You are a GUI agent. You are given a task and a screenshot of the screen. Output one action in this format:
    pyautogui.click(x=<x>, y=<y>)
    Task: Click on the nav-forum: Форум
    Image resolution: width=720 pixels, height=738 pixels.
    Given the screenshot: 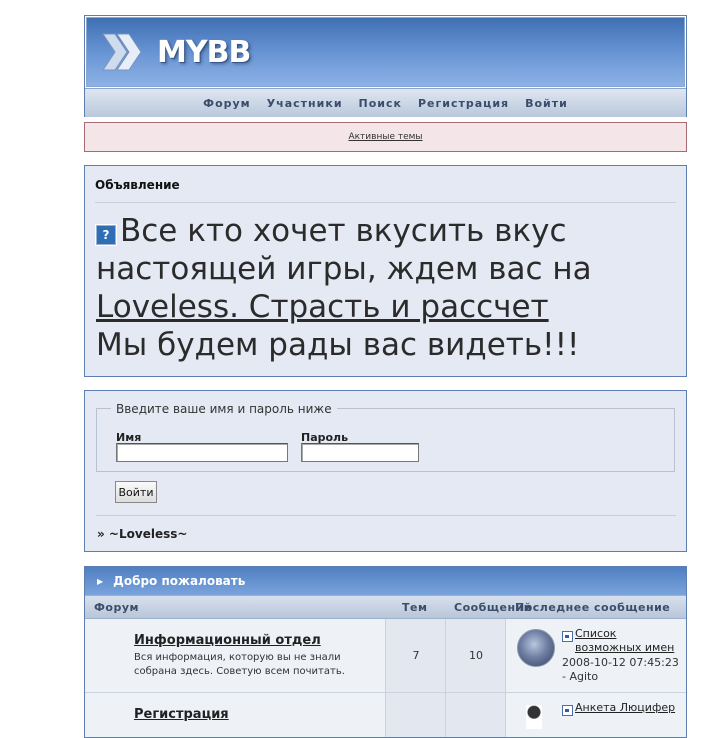 What is the action you would take?
    pyautogui.click(x=227, y=103)
    